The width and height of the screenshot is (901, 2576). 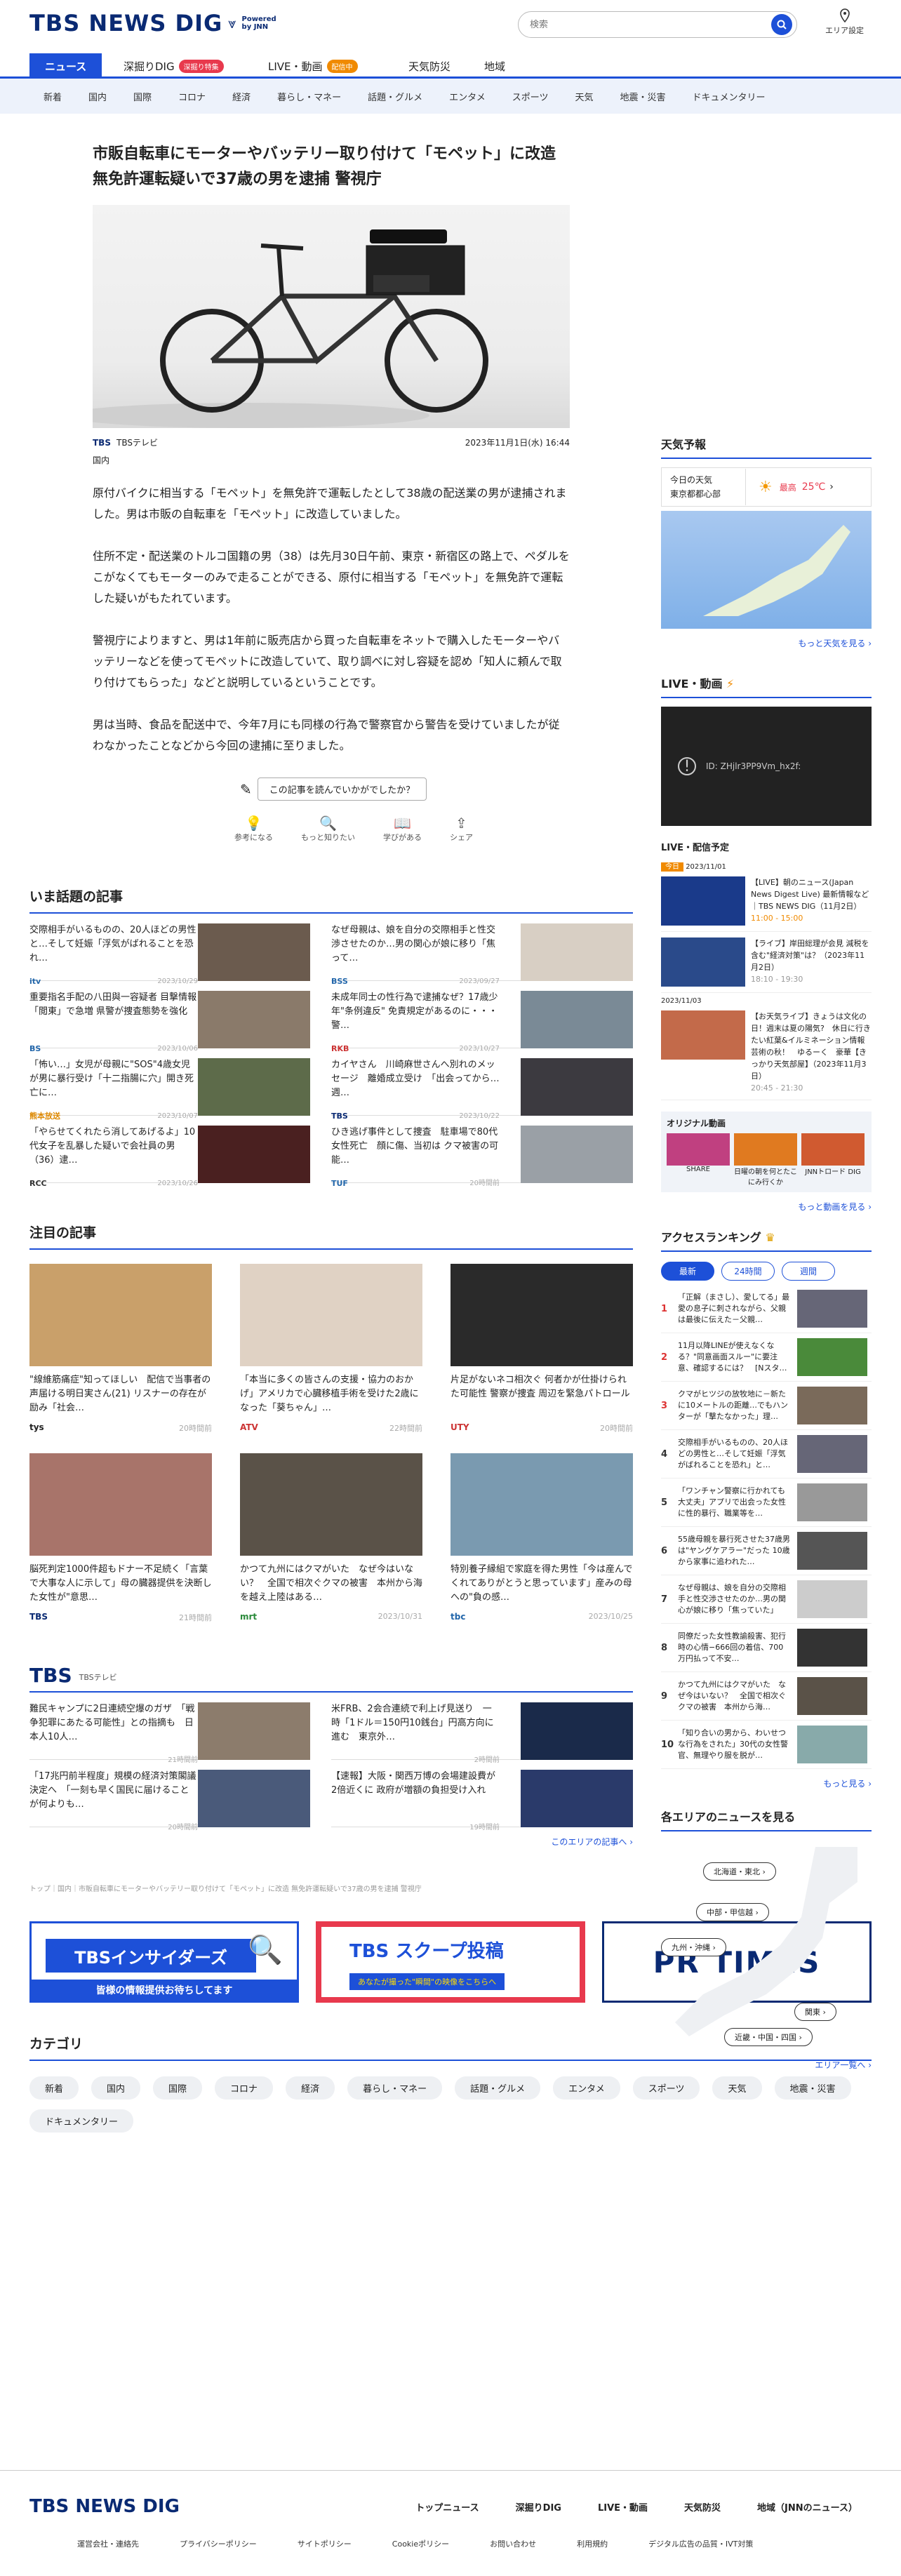 What do you see at coordinates (538, 2507) in the screenshot?
I see `footer-link: 深掘りDIG` at bounding box center [538, 2507].